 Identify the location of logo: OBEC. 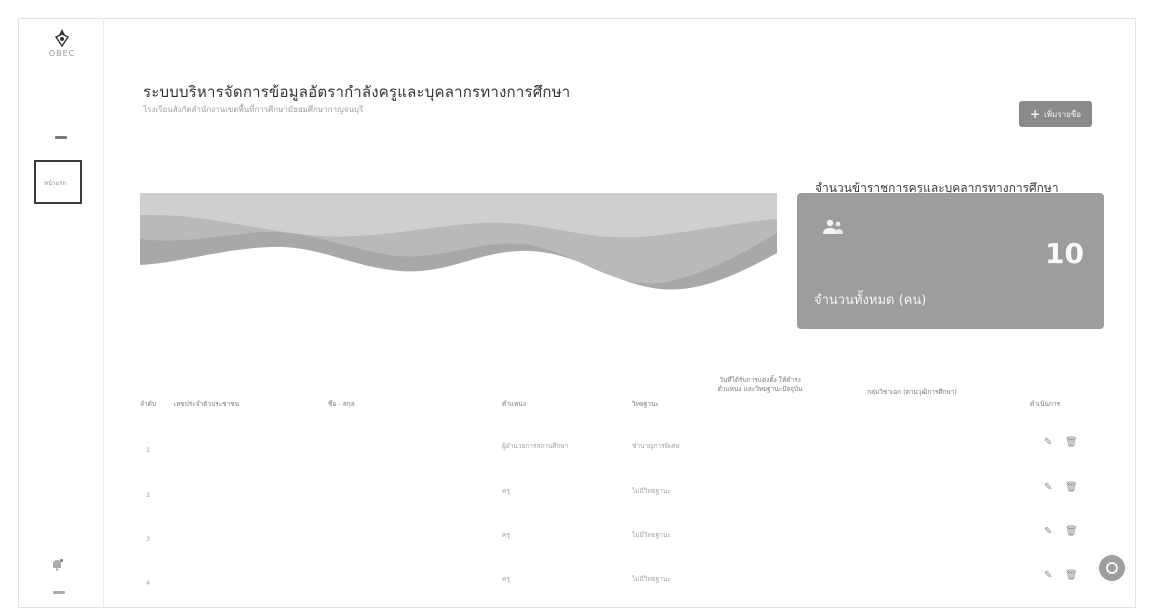
(62, 48).